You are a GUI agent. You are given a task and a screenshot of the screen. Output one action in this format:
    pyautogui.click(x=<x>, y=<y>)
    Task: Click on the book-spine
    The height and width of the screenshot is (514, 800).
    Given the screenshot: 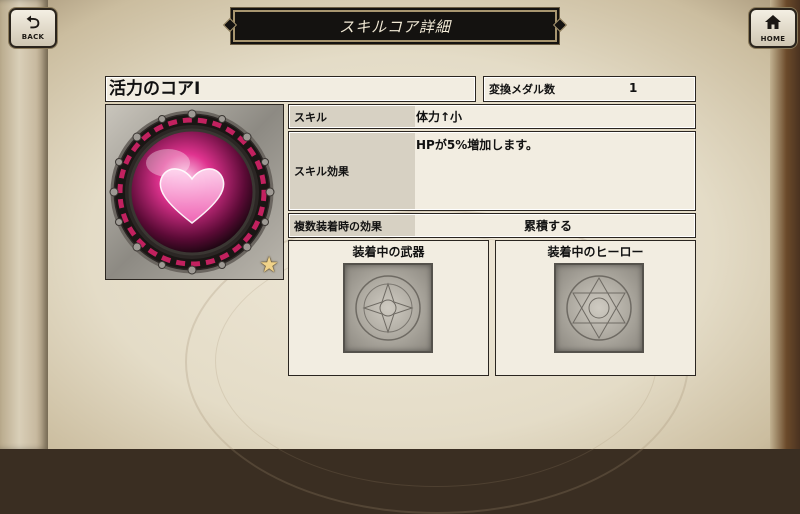 What is the action you would take?
    pyautogui.click(x=24, y=224)
    